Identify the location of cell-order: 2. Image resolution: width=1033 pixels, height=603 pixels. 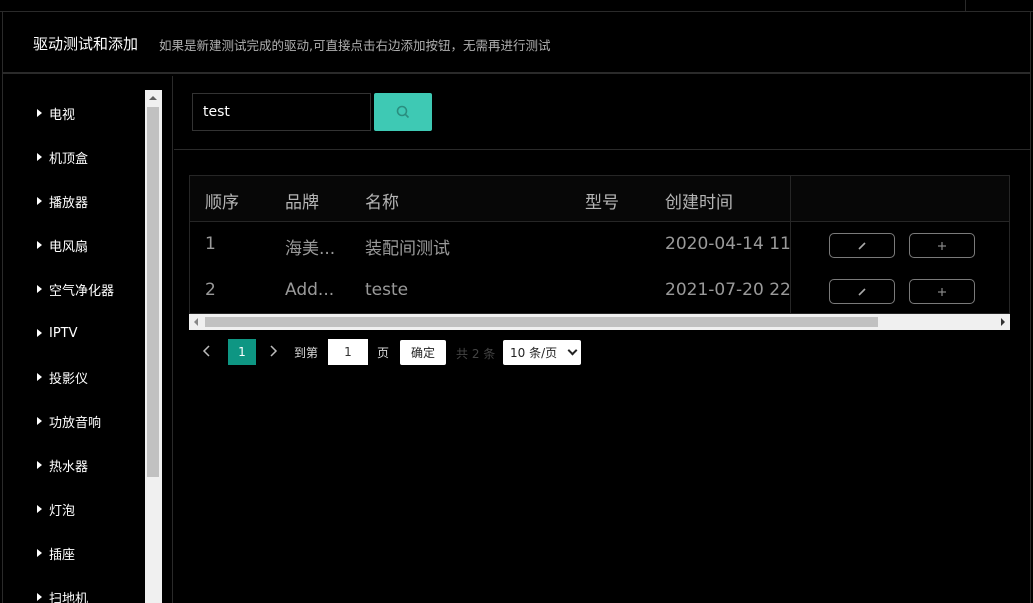
(210, 290).